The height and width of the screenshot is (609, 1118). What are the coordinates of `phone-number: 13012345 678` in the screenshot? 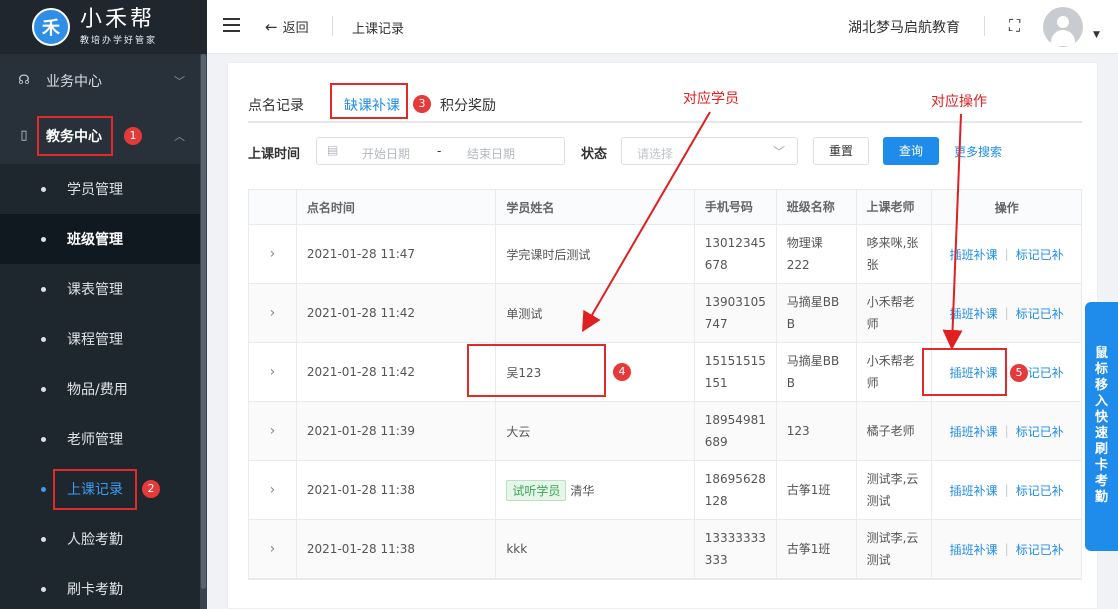 It's located at (736, 254).